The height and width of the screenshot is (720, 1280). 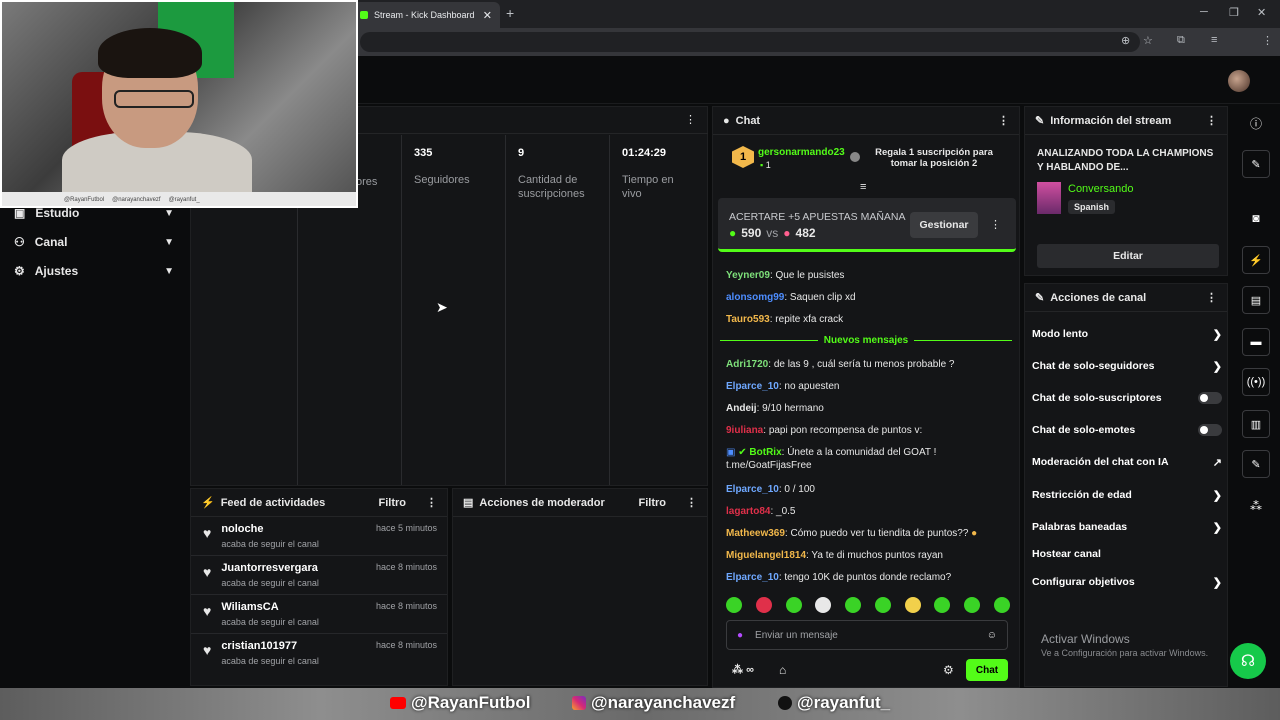 I want to click on browser-tab: Stream - Kick Dashboard ✕, so click(x=426, y=15).